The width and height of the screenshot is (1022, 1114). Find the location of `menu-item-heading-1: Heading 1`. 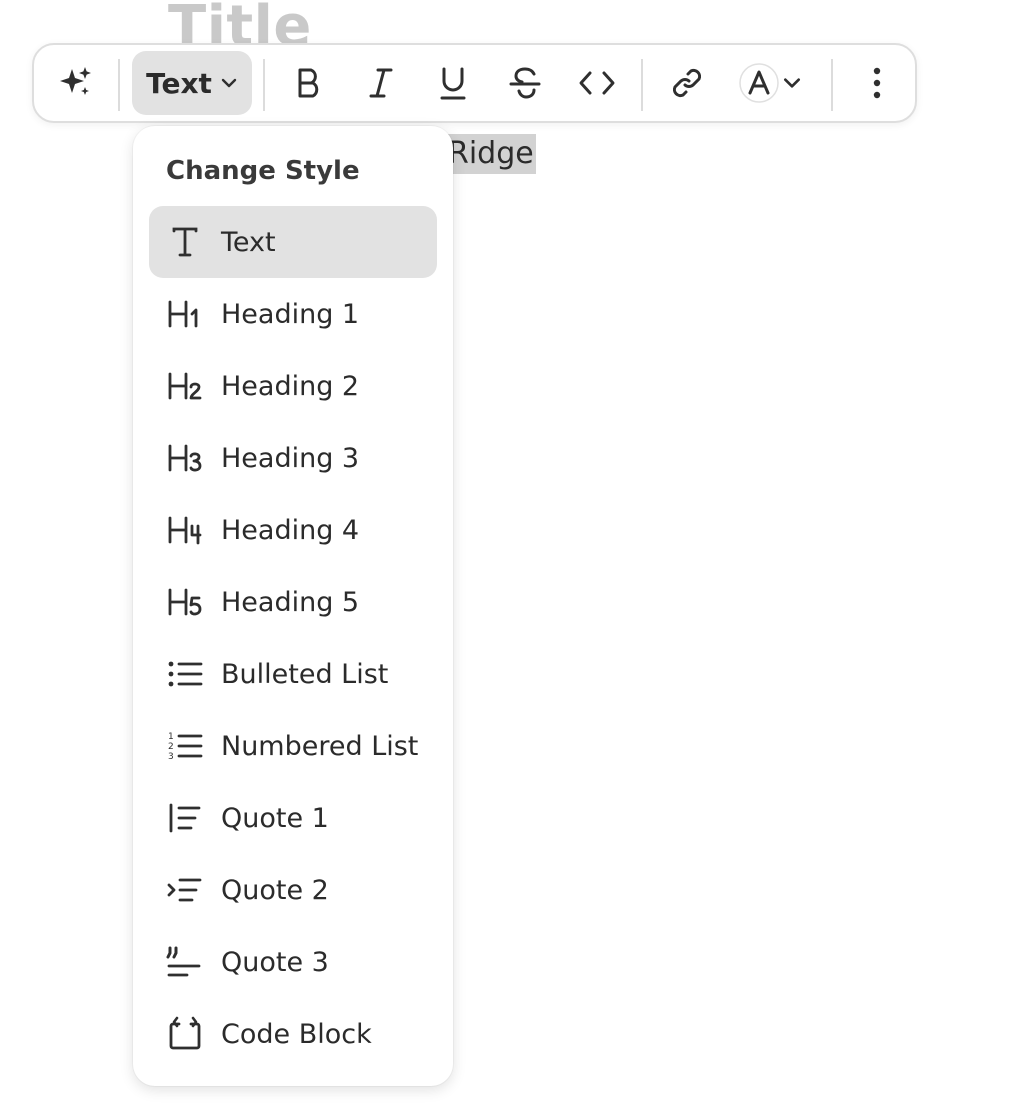

menu-item-heading-1: Heading 1 is located at coordinates (293, 314).